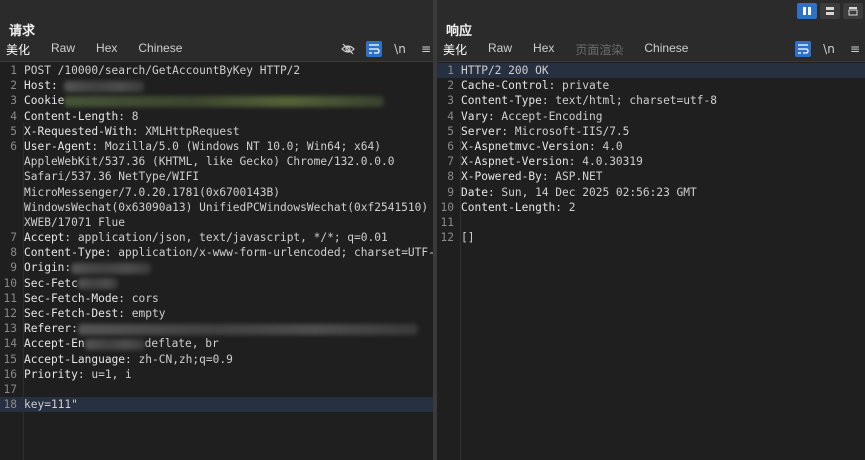  What do you see at coordinates (74, 329) in the screenshot?
I see `header-value: :` at bounding box center [74, 329].